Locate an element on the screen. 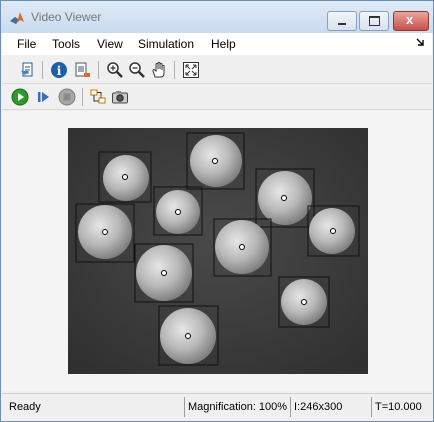 The width and height of the screenshot is (434, 422). title-bar: Video Viewer x is located at coordinates (217, 17).